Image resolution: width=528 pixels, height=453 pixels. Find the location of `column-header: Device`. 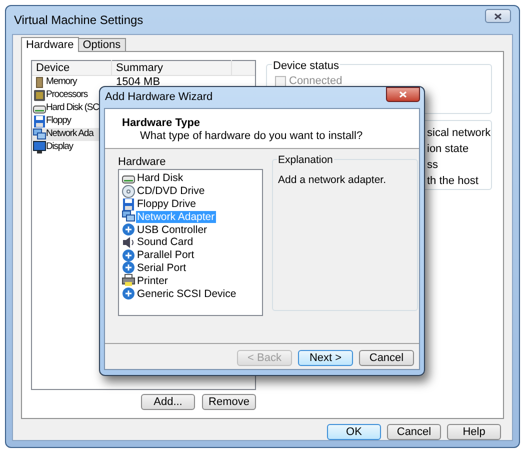

column-header: Device is located at coordinates (72, 68).